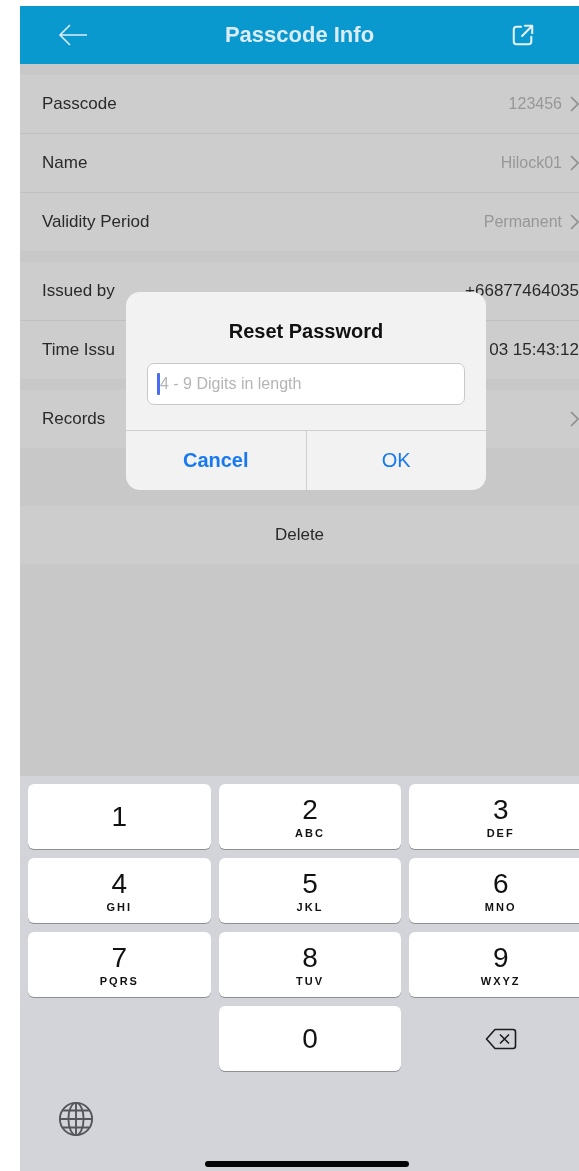 Image resolution: width=579 pixels, height=1171 pixels. I want to click on keyboard-key: 1, so click(119, 816).